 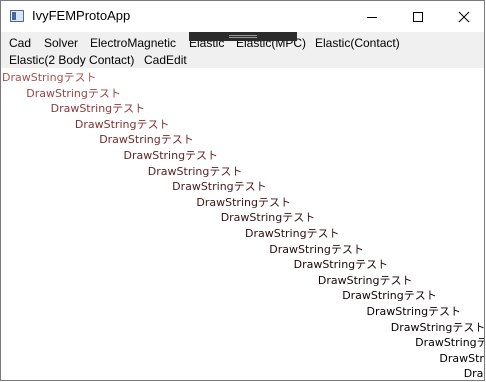 What do you see at coordinates (61, 43) in the screenshot?
I see `menu-solver: Solver` at bounding box center [61, 43].